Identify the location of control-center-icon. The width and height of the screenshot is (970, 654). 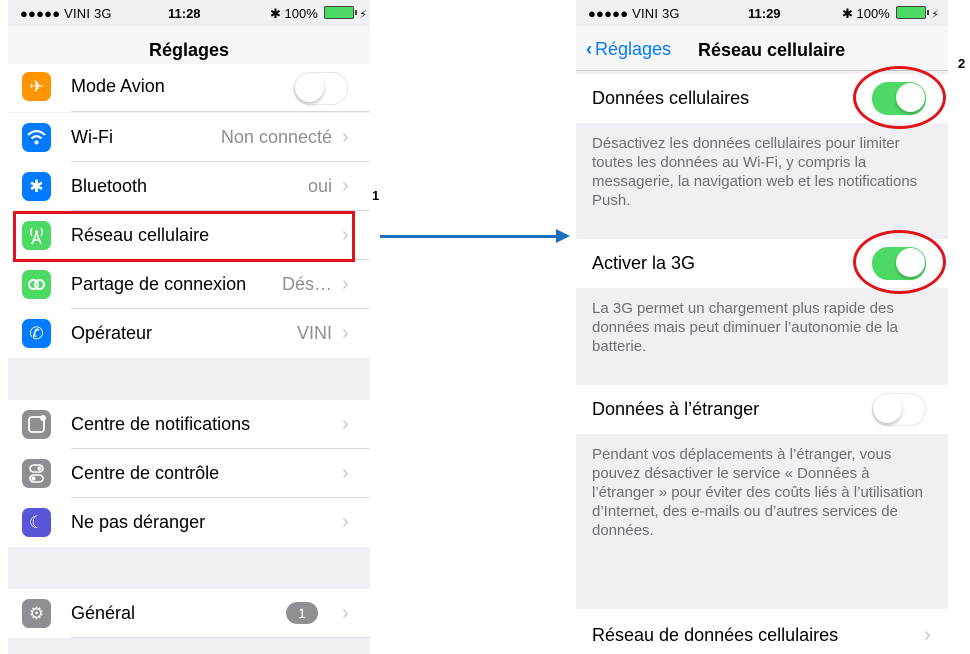
(36, 473).